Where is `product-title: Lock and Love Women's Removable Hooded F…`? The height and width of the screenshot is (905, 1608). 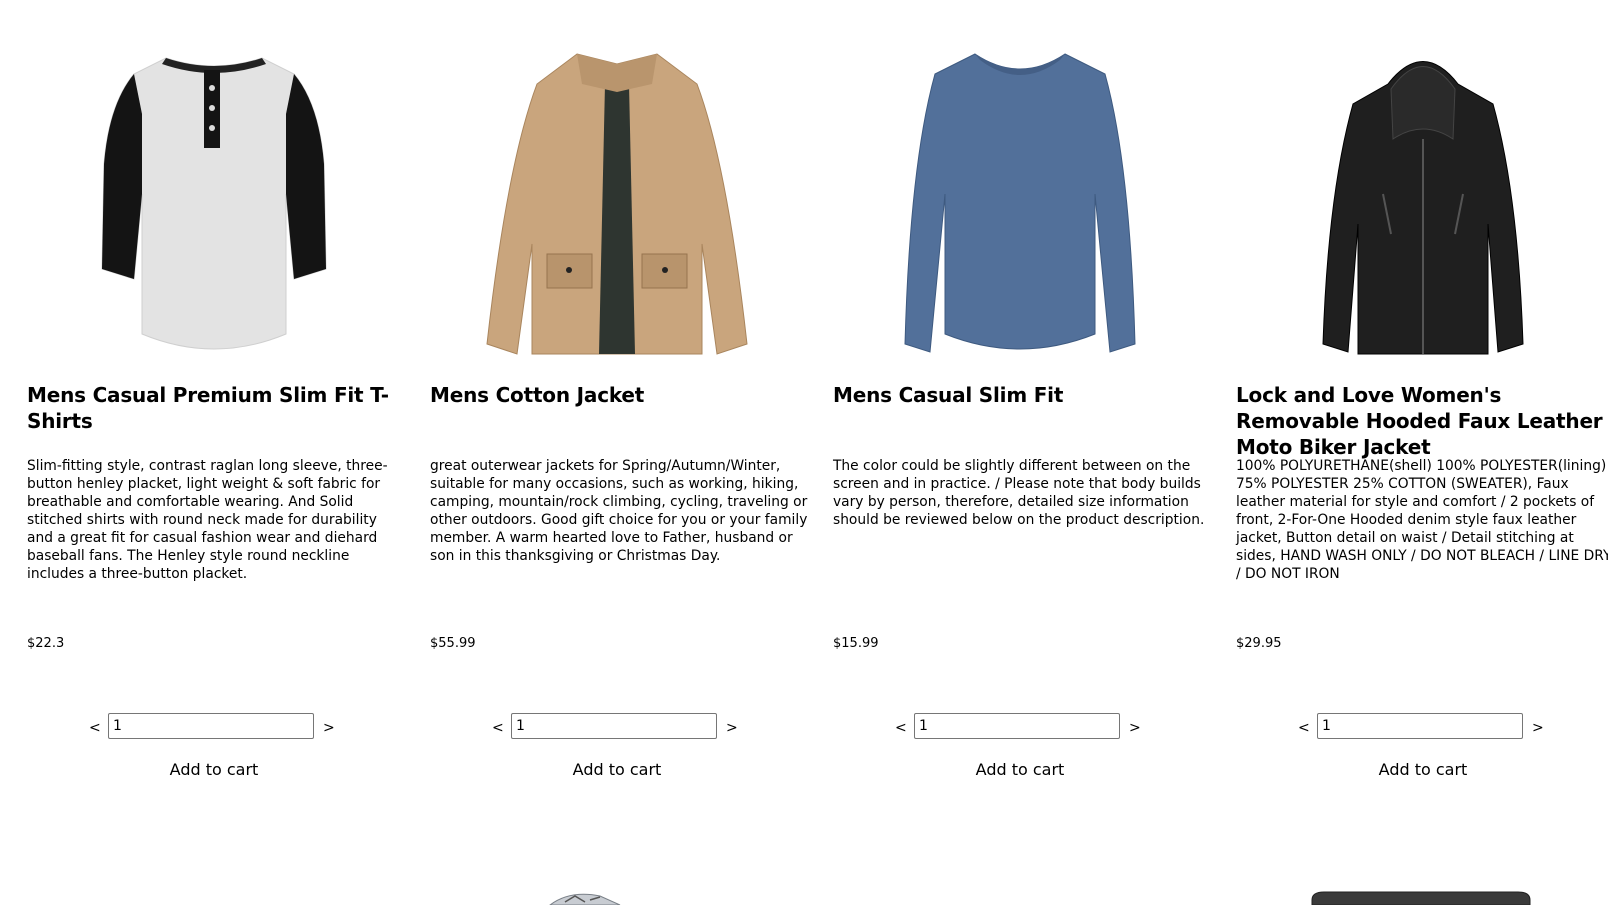
product-title: Lock and Love Women's Removable Hooded F… is located at coordinates (1422, 421).